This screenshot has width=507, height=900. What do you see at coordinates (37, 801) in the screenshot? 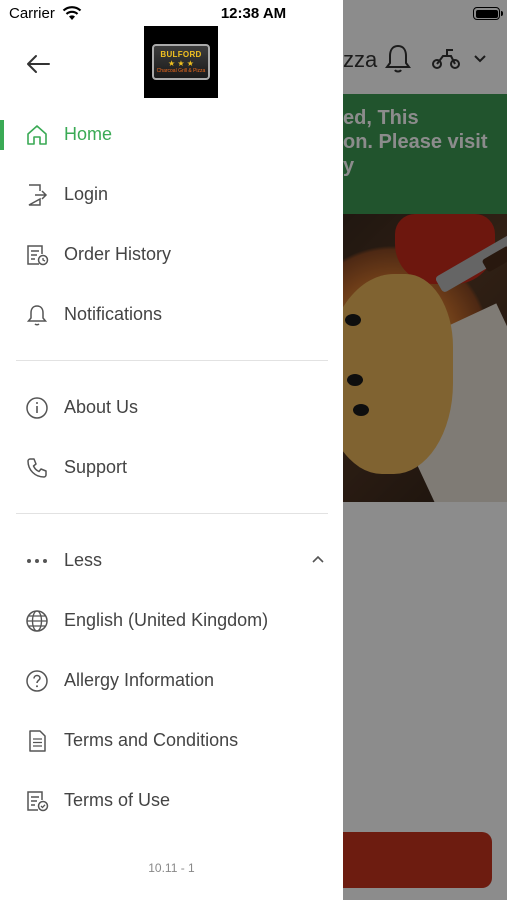
I see `document-check-icon` at bounding box center [37, 801].